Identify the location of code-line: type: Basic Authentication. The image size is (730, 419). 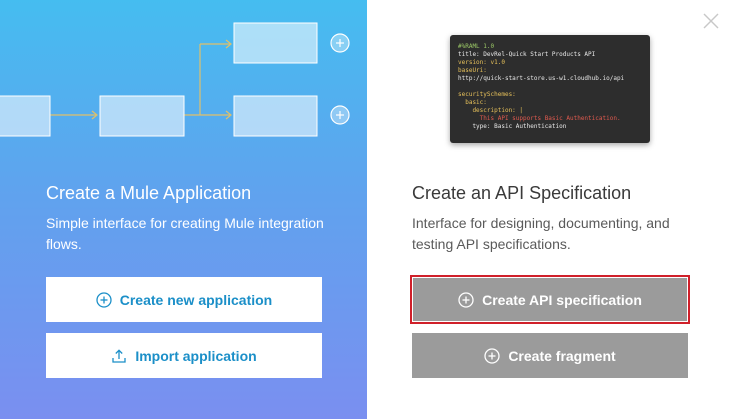
(512, 126).